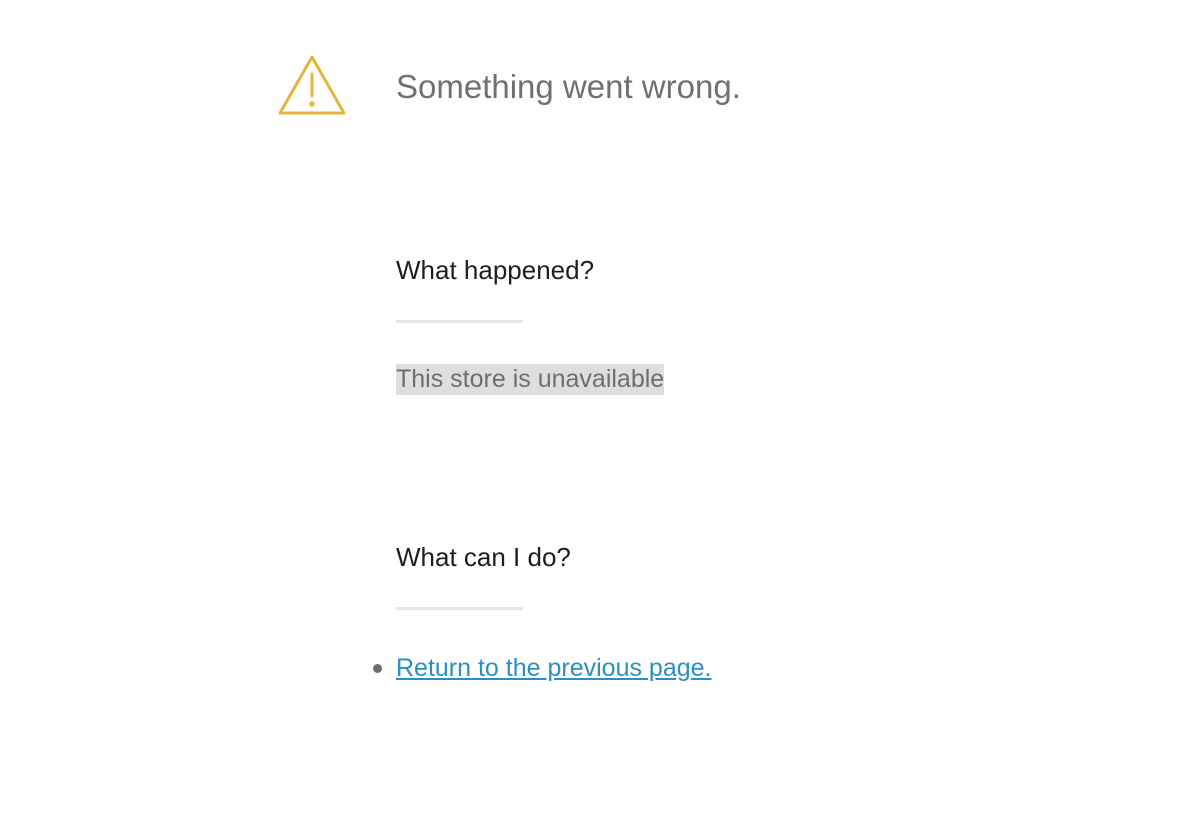  What do you see at coordinates (483, 557) in the screenshot?
I see `what-can-i-do-heading: What can I do?` at bounding box center [483, 557].